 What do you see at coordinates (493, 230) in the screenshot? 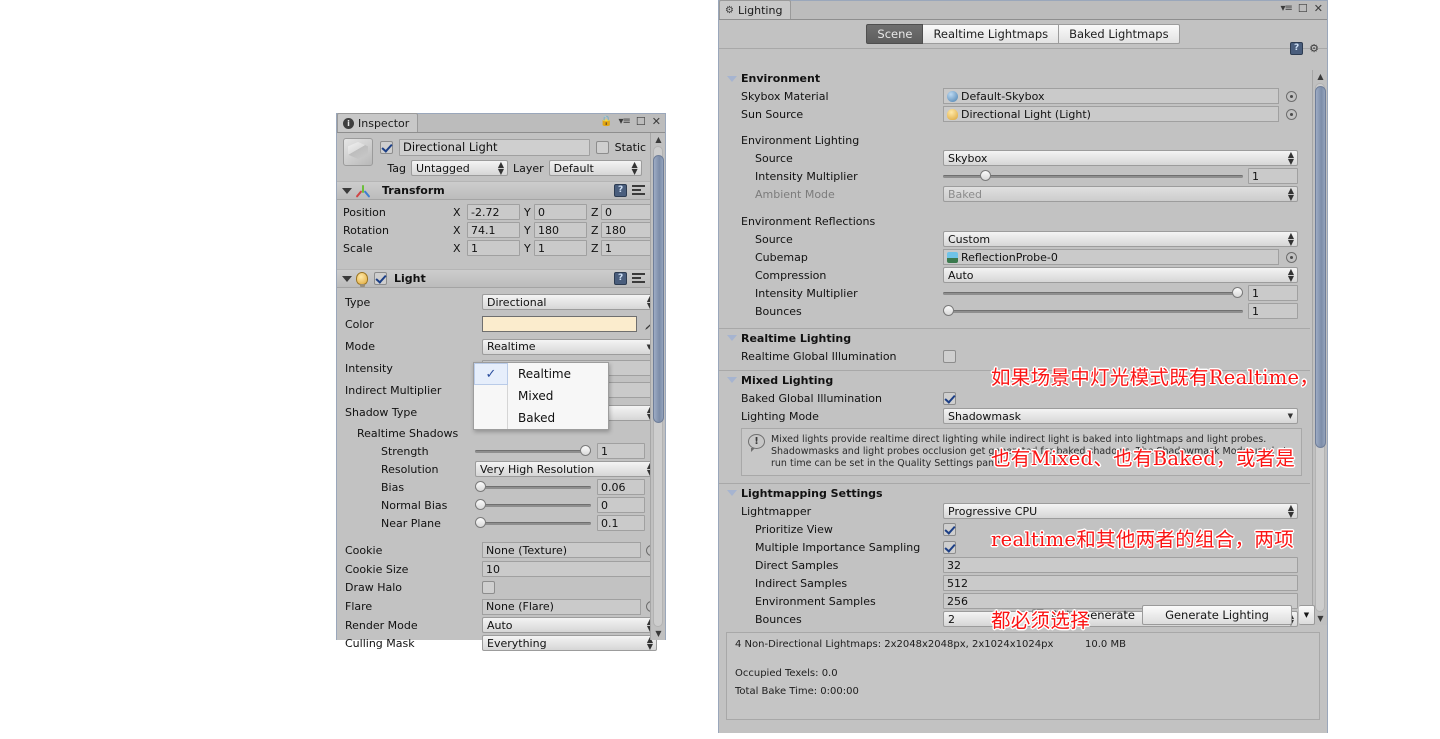
I see `rotation-x-field: 74.1` at bounding box center [493, 230].